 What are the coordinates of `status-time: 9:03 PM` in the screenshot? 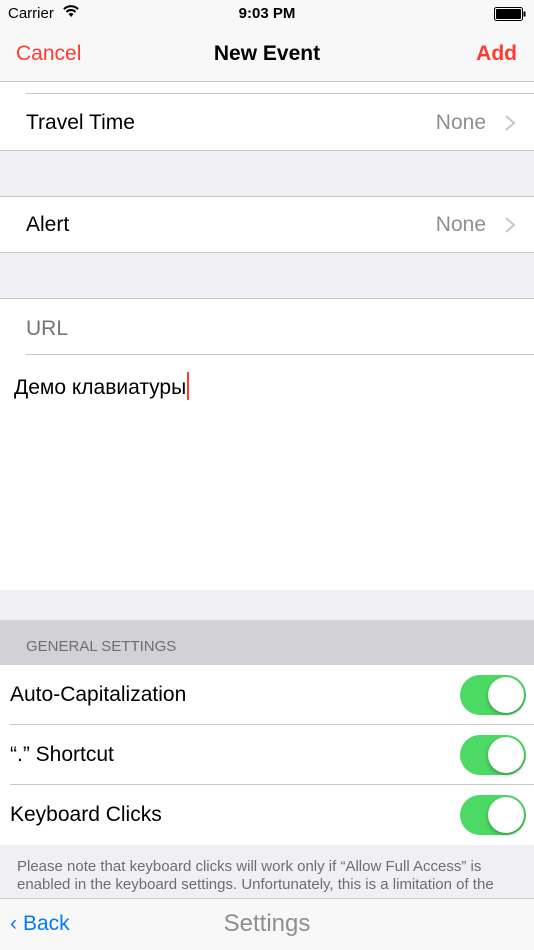 It's located at (267, 13).